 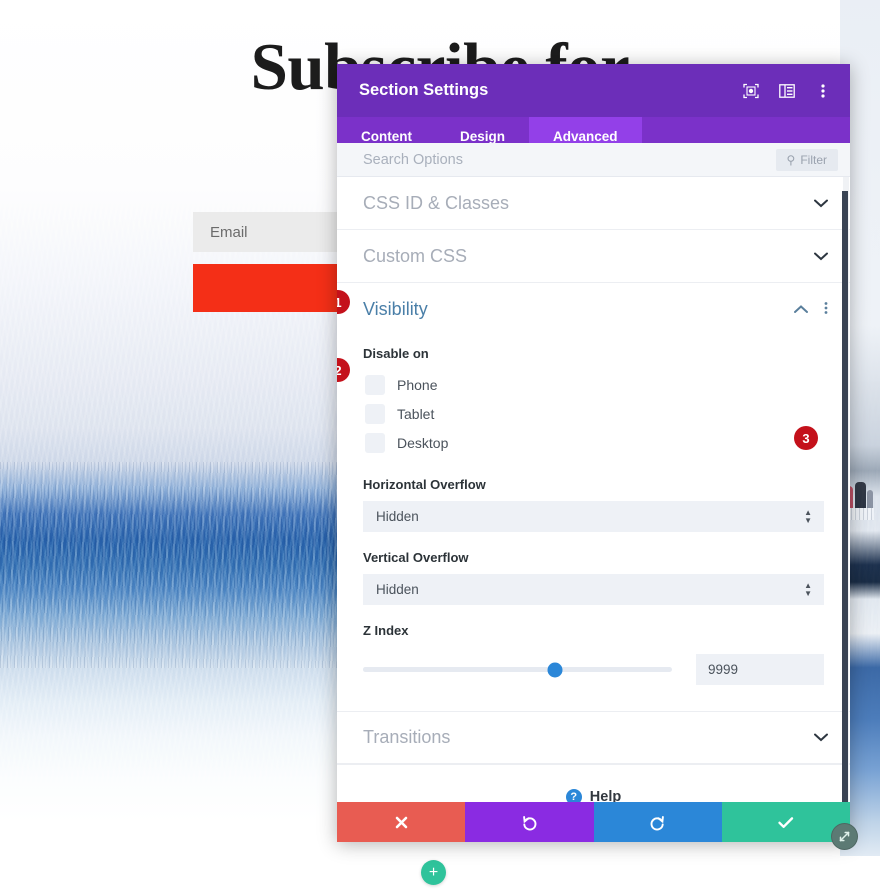 I want to click on accordion-custom-css: Custom CSS, so click(x=593, y=256).